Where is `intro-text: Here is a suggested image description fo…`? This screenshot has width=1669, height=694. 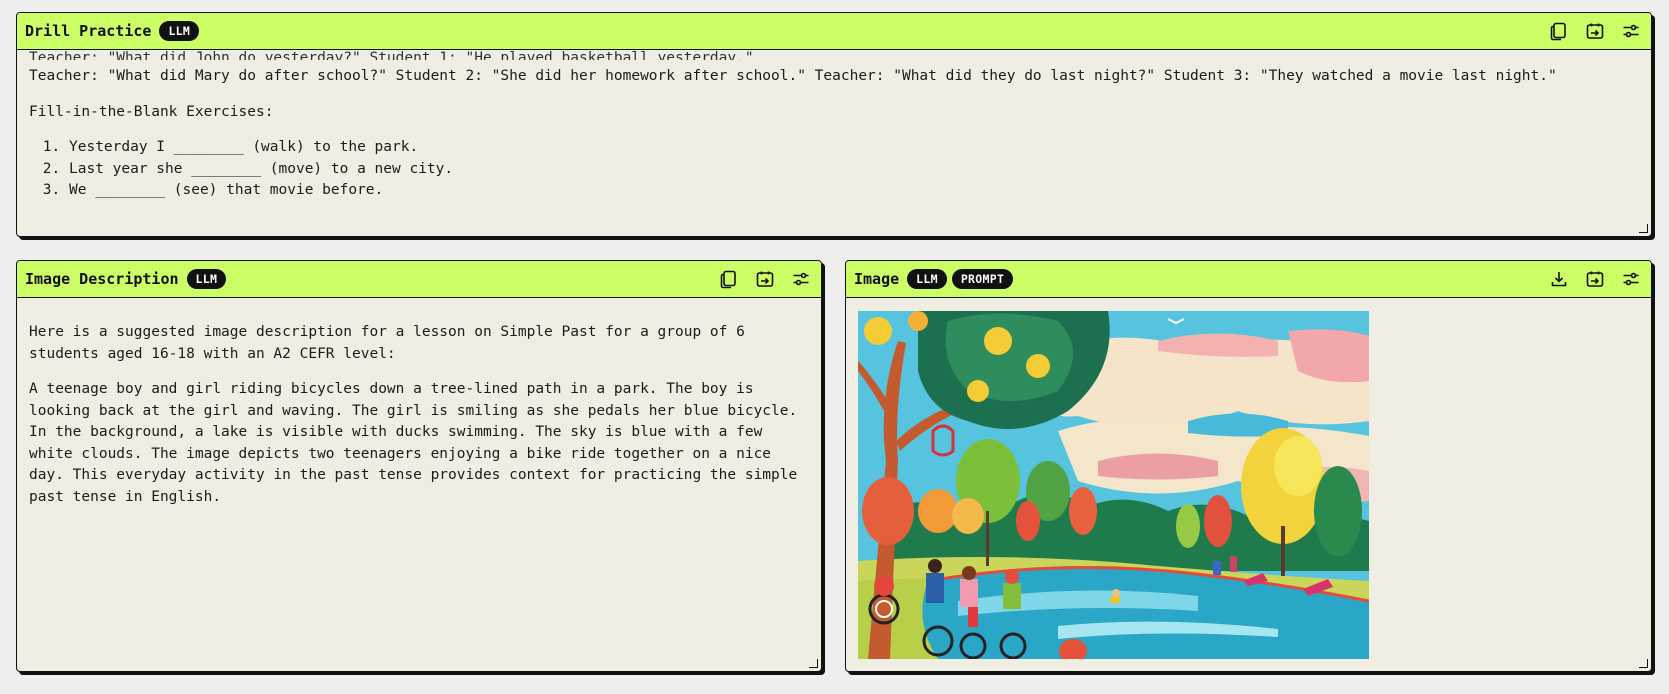
intro-text: Here is a suggested image description fo… is located at coordinates (387, 343).